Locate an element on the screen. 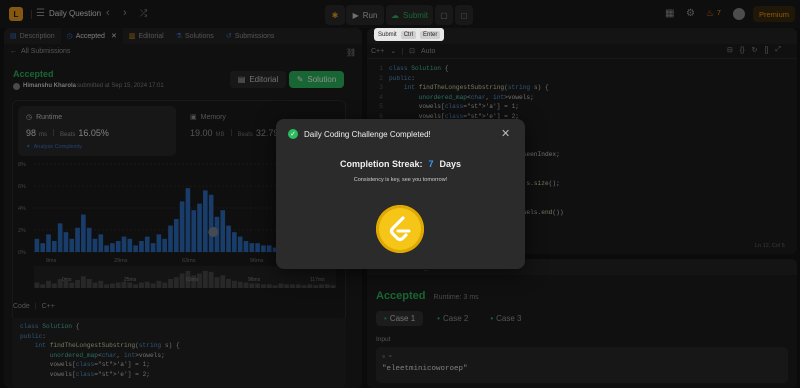 Image resolution: width=800 pixels, height=388 pixels. streak-line: Completion Streak: 7 Days is located at coordinates (400, 164).